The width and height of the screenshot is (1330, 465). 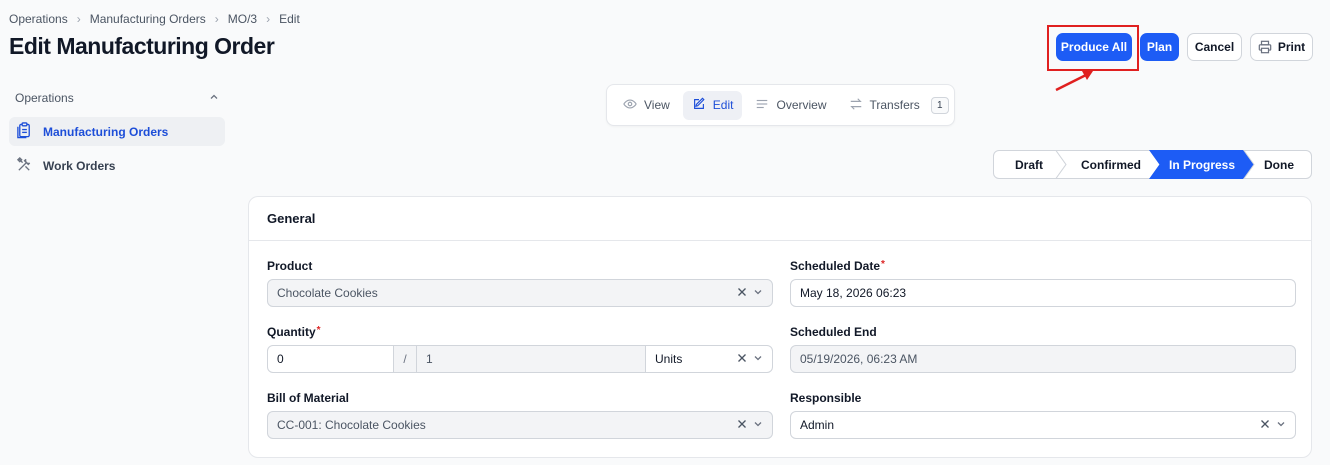 I want to click on pointer-arrow-icon, so click(x=1074, y=81).